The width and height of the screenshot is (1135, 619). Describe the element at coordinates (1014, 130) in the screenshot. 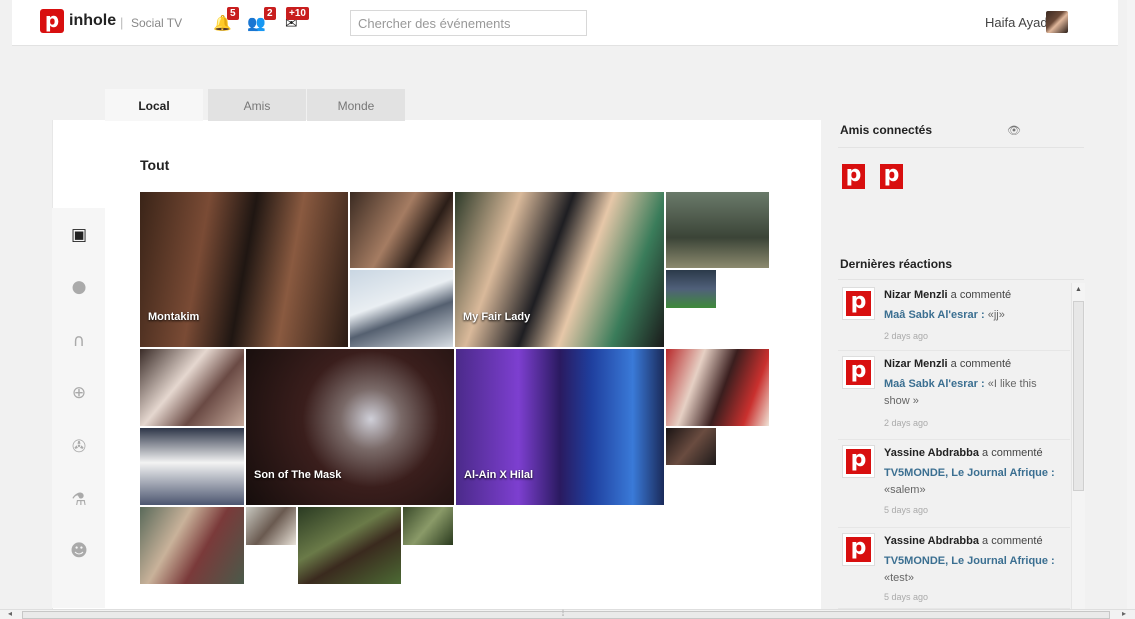

I see `visibility-icon: 👁` at that location.